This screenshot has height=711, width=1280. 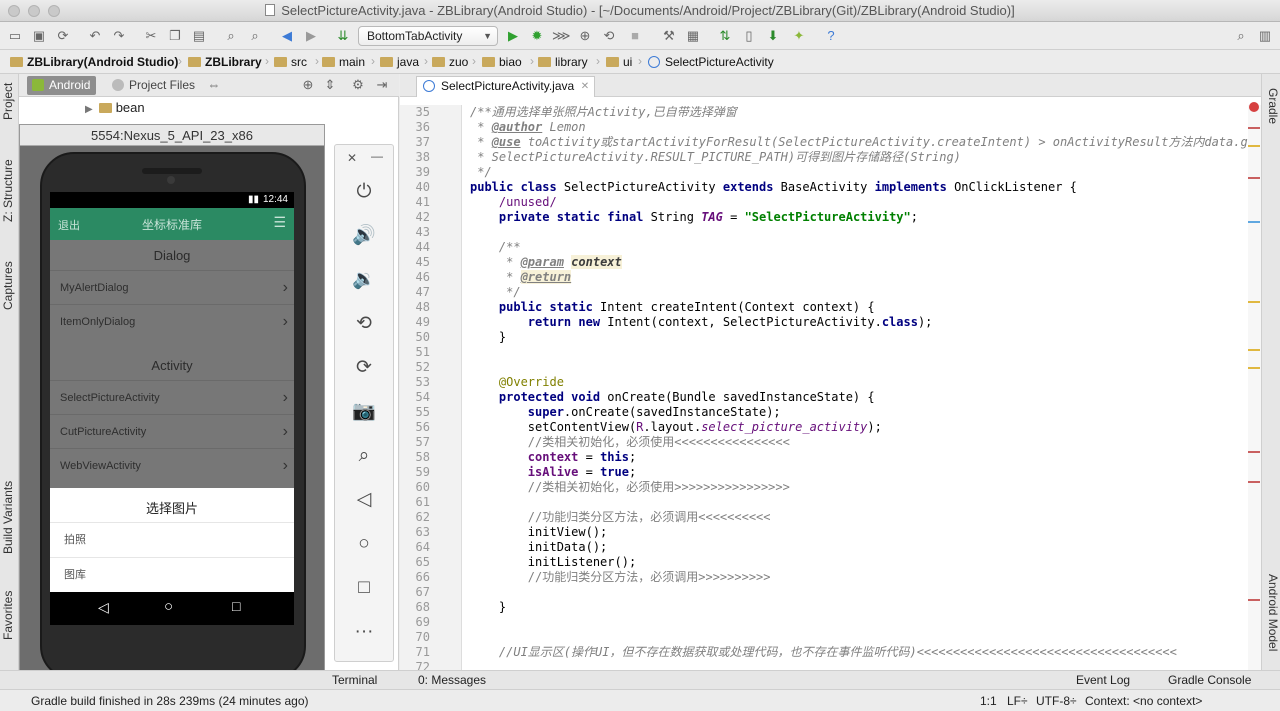 I want to click on save-icon: ▣, so click(x=39, y=36).